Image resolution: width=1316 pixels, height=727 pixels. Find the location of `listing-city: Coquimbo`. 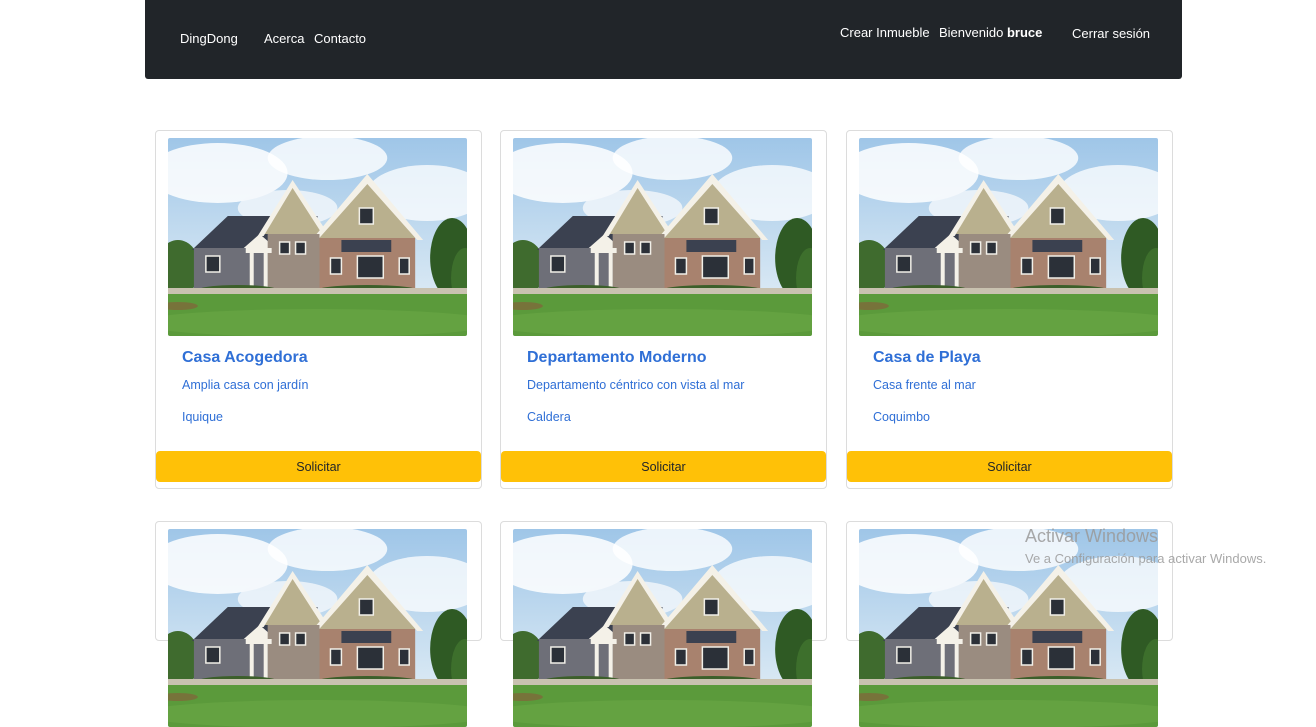

listing-city: Coquimbo is located at coordinates (901, 417).